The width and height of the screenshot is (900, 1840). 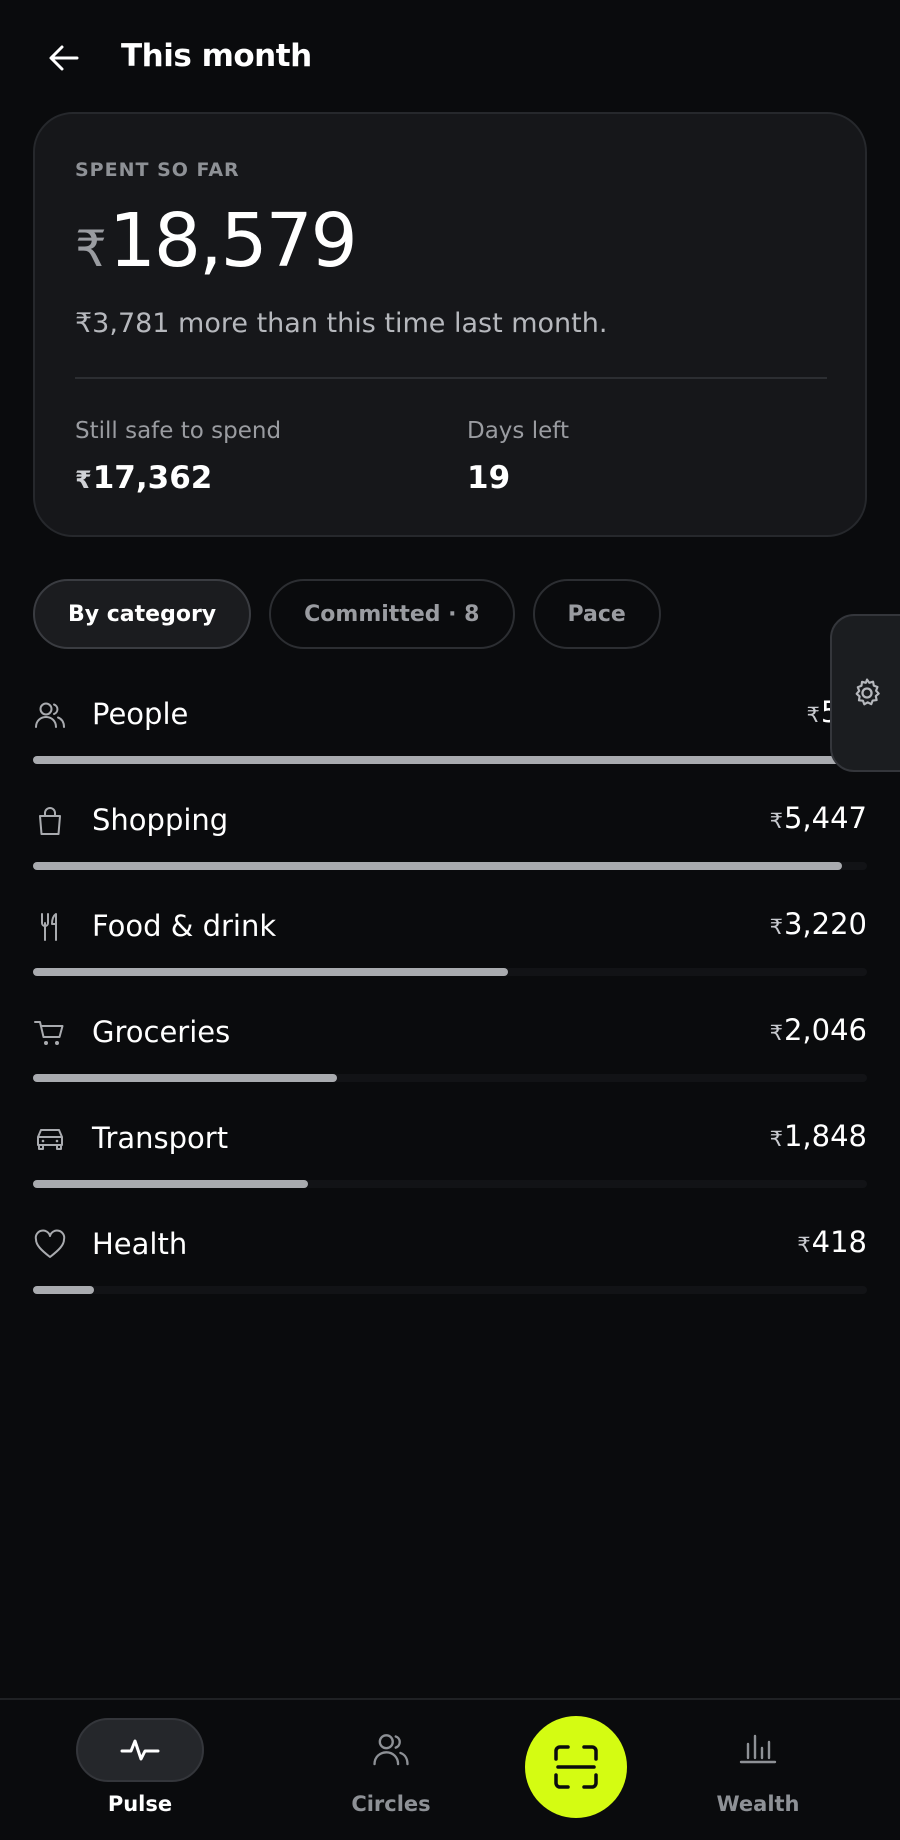 I want to click on category-row-shopping: Shopping ₹ 5,447, so click(x=450, y=839).